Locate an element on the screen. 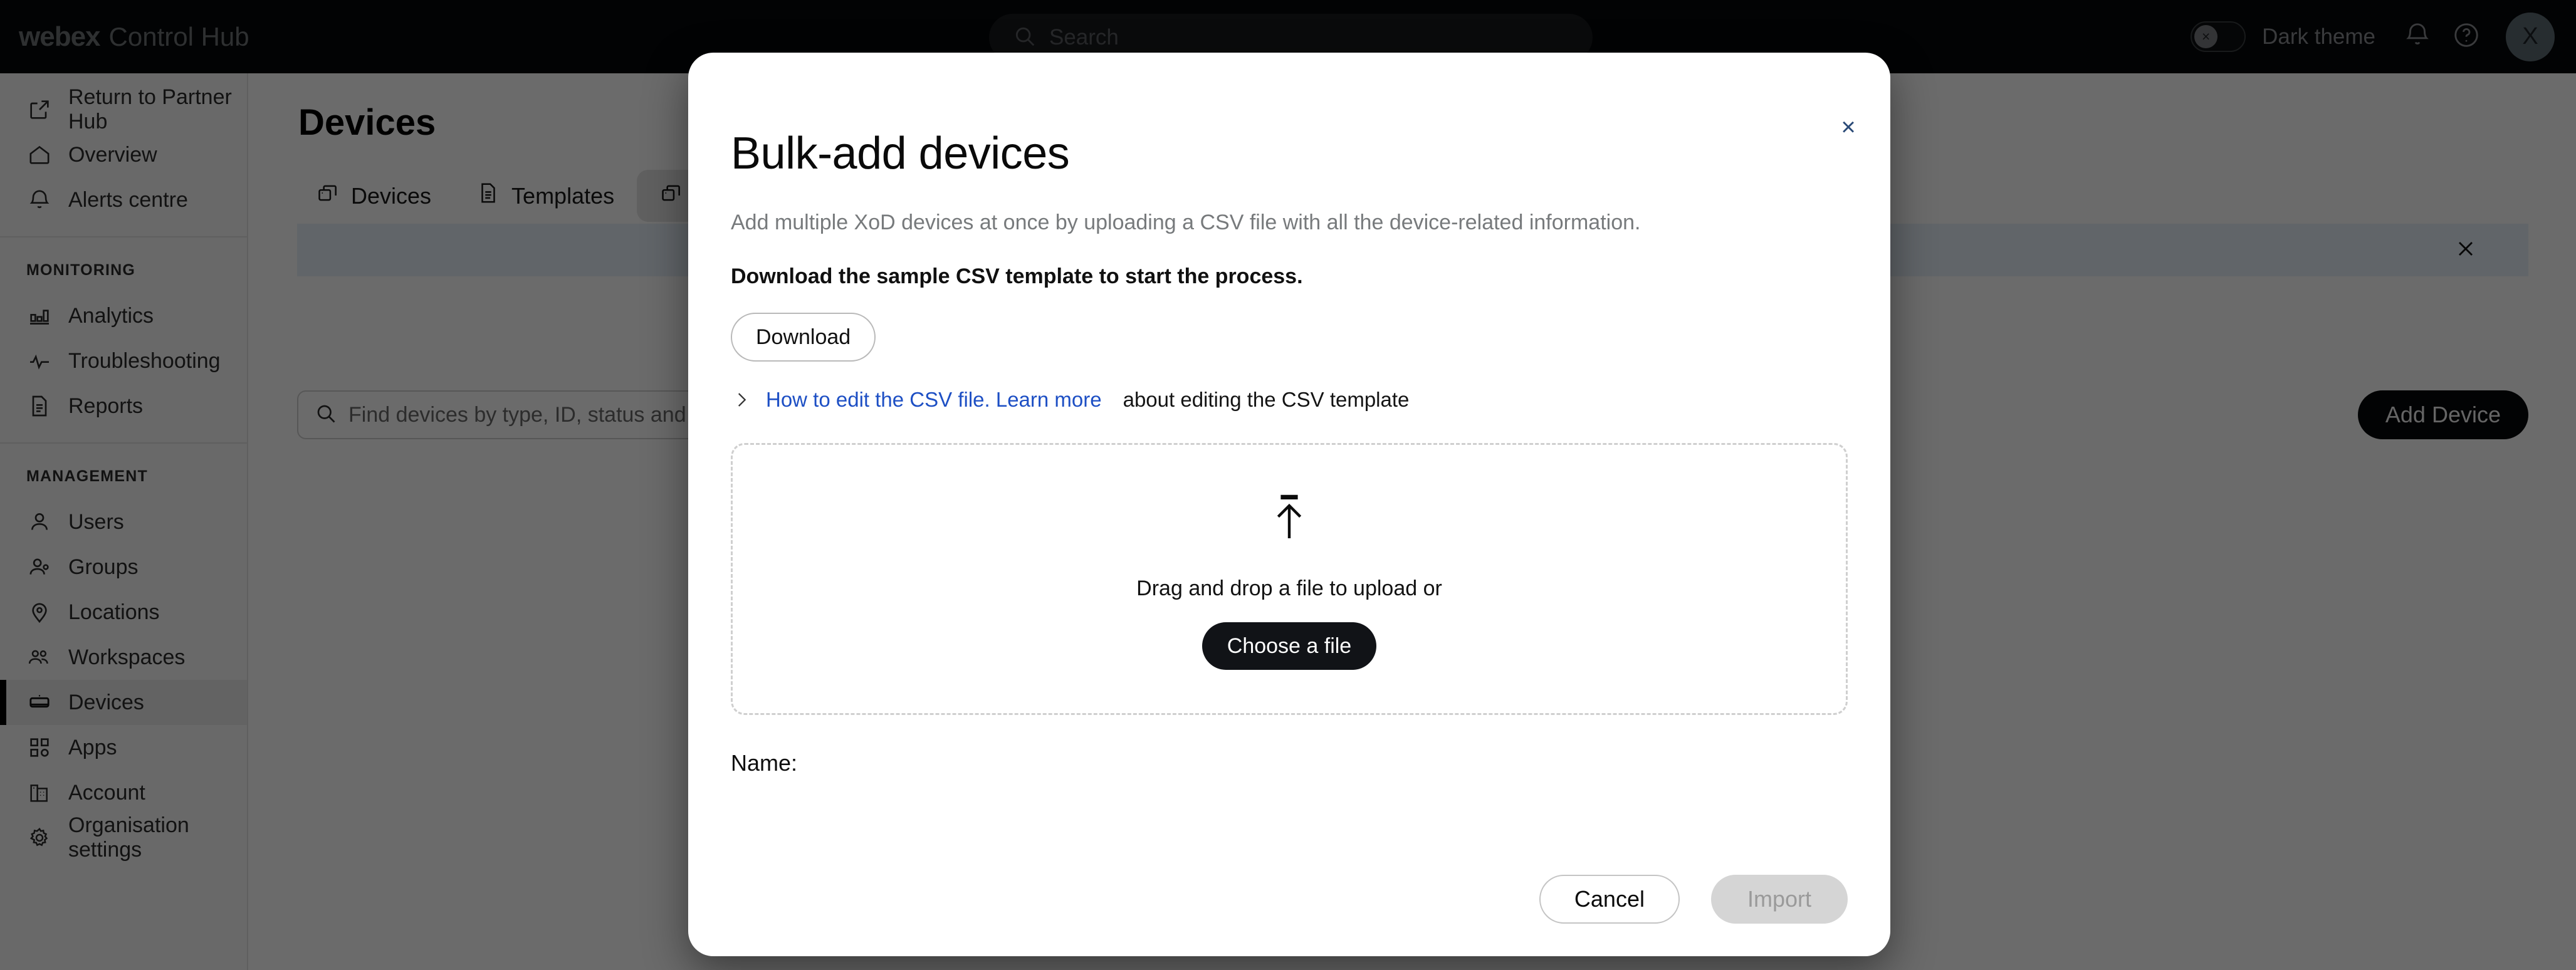  close-icon: × is located at coordinates (1848, 127).